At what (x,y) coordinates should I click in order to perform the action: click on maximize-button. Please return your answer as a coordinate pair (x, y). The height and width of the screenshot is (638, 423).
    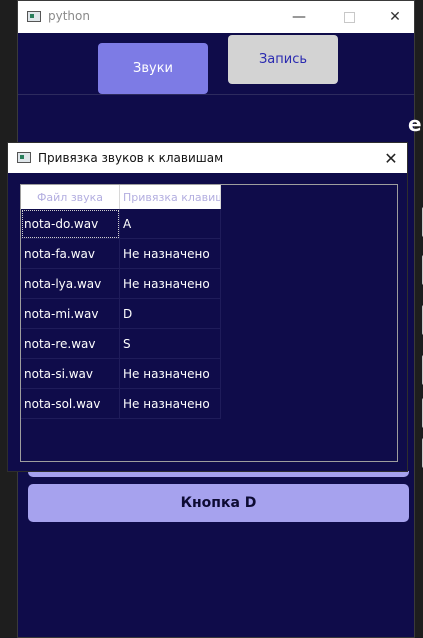
    Looking at the image, I should click on (349, 17).